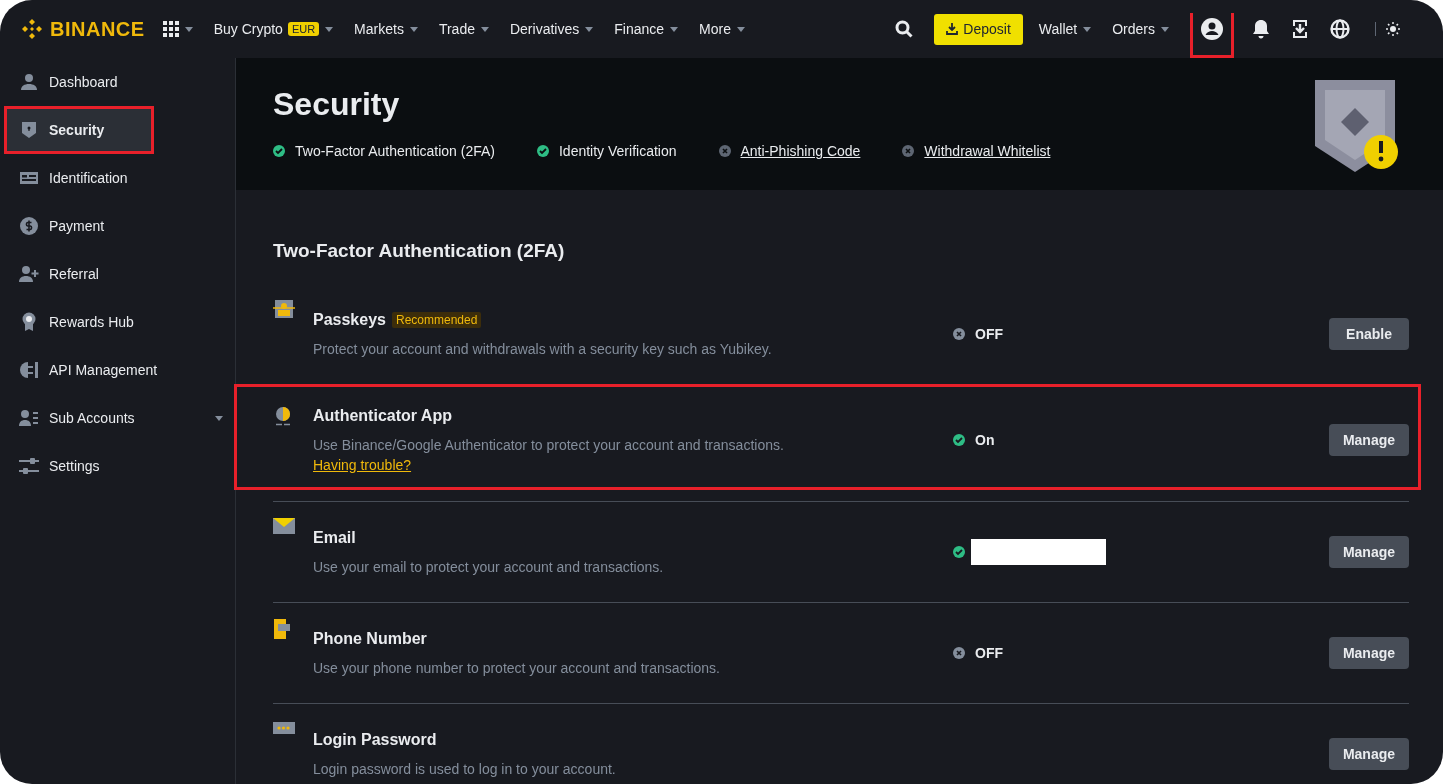 The image size is (1443, 784). What do you see at coordinates (436, 320) in the screenshot?
I see `recommended-tag: Recommended` at bounding box center [436, 320].